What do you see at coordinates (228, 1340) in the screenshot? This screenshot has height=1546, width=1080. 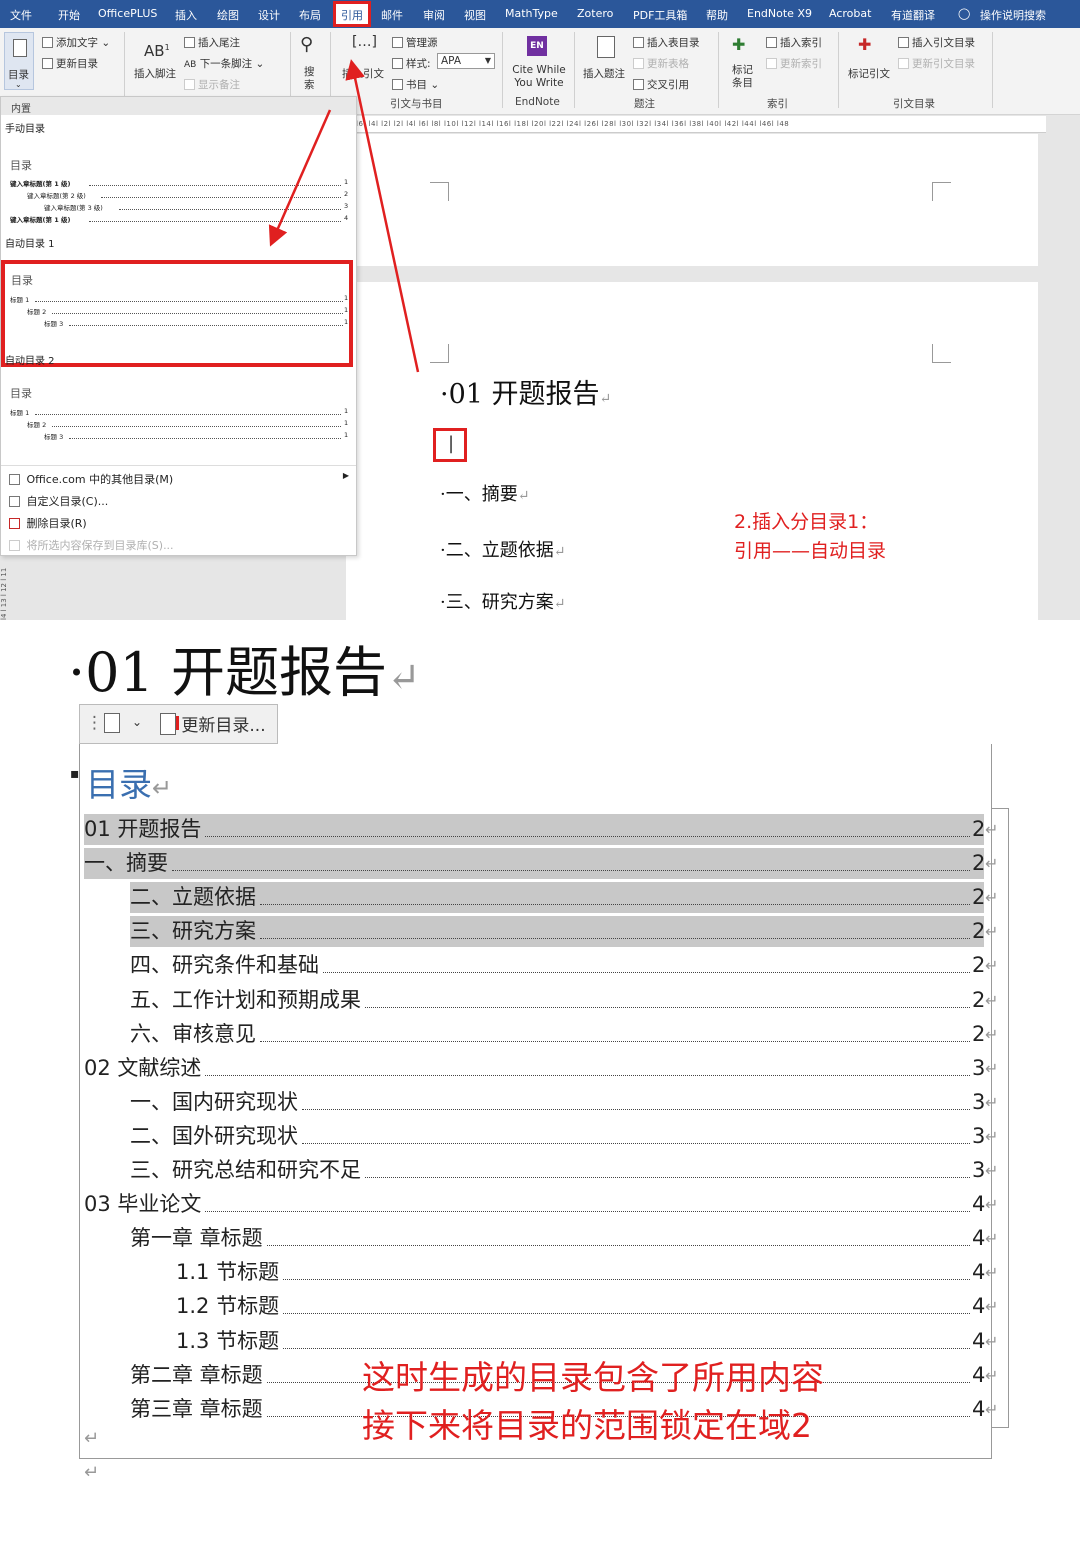 I see `toc-entry-text: 1.3 节标题` at bounding box center [228, 1340].